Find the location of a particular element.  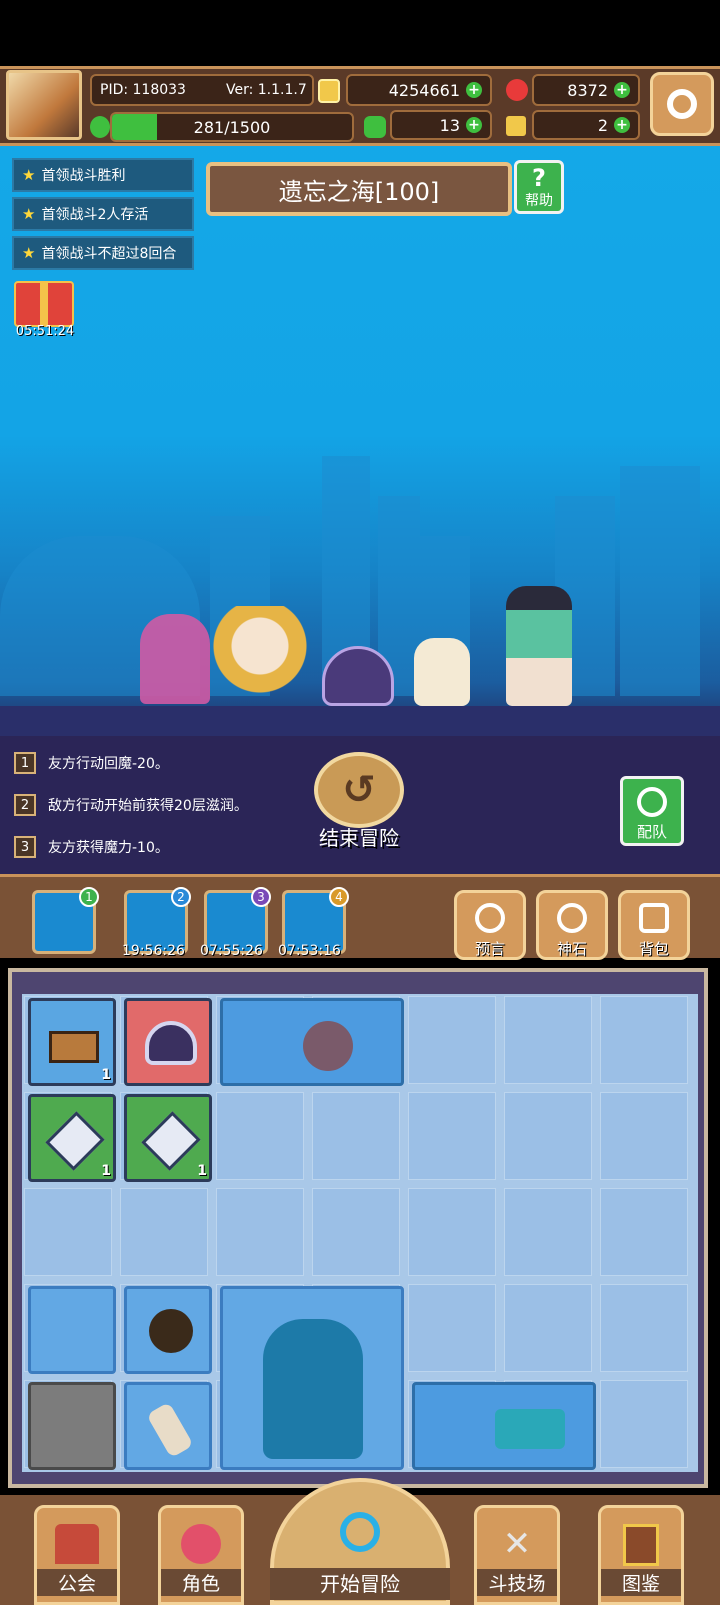

sea-anemone-item is located at coordinates (312, 1042).